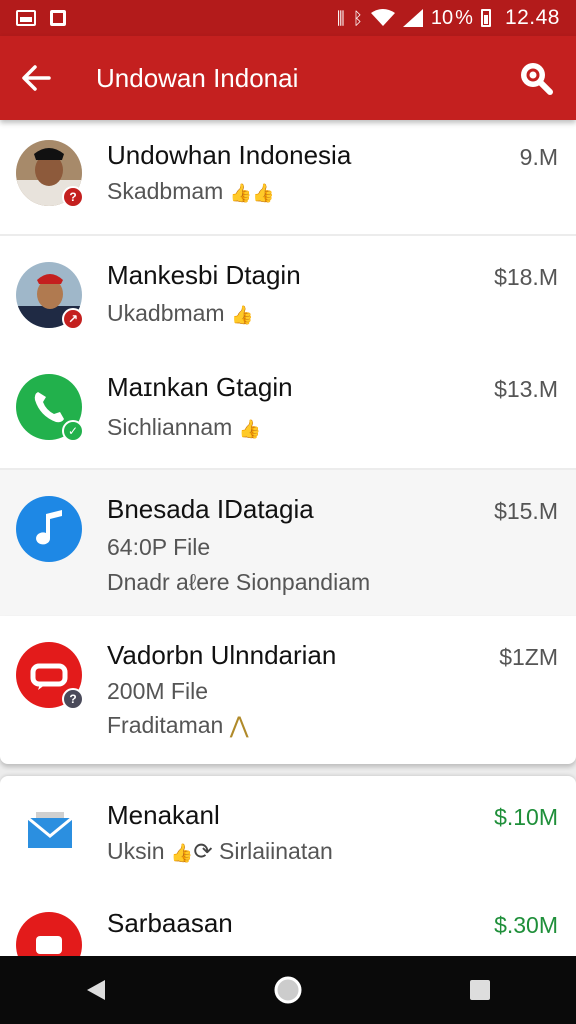  Describe the element at coordinates (528, 657) in the screenshot. I see `item-size: $1ZM` at that location.